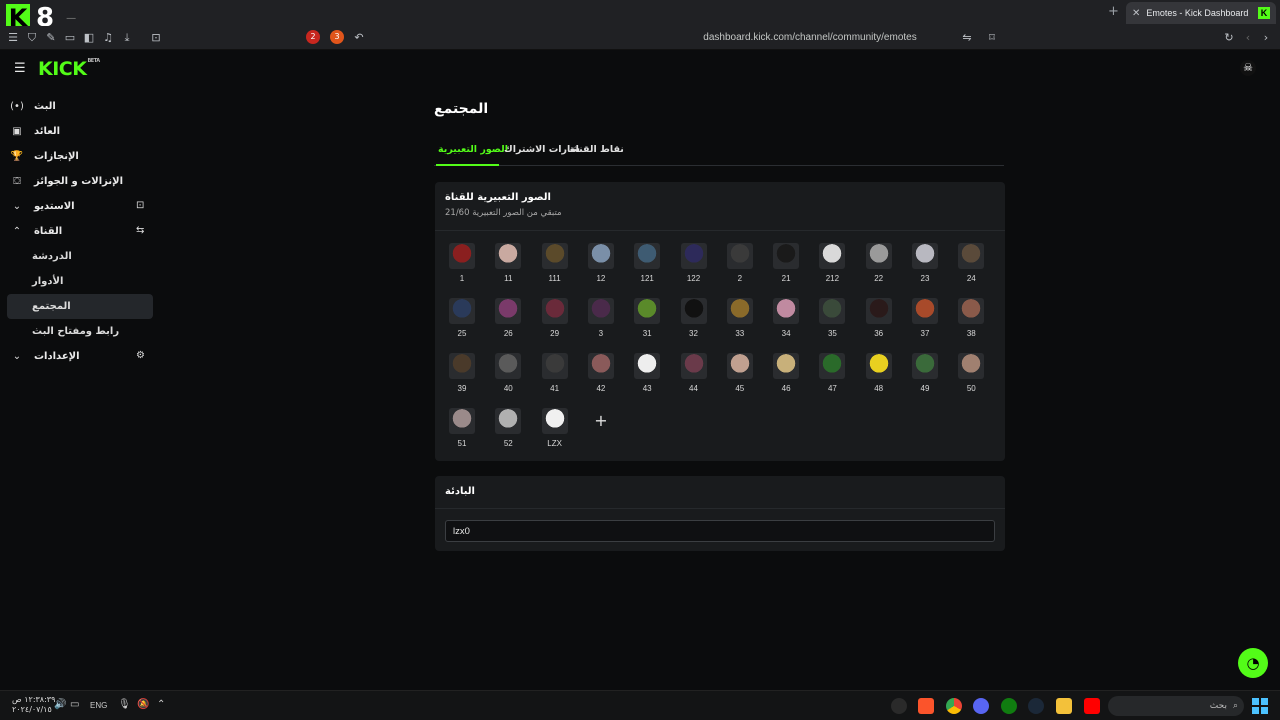 Image resolution: width=1280 pixels, height=720 pixels. I want to click on emote-item: 122, so click(694, 263).